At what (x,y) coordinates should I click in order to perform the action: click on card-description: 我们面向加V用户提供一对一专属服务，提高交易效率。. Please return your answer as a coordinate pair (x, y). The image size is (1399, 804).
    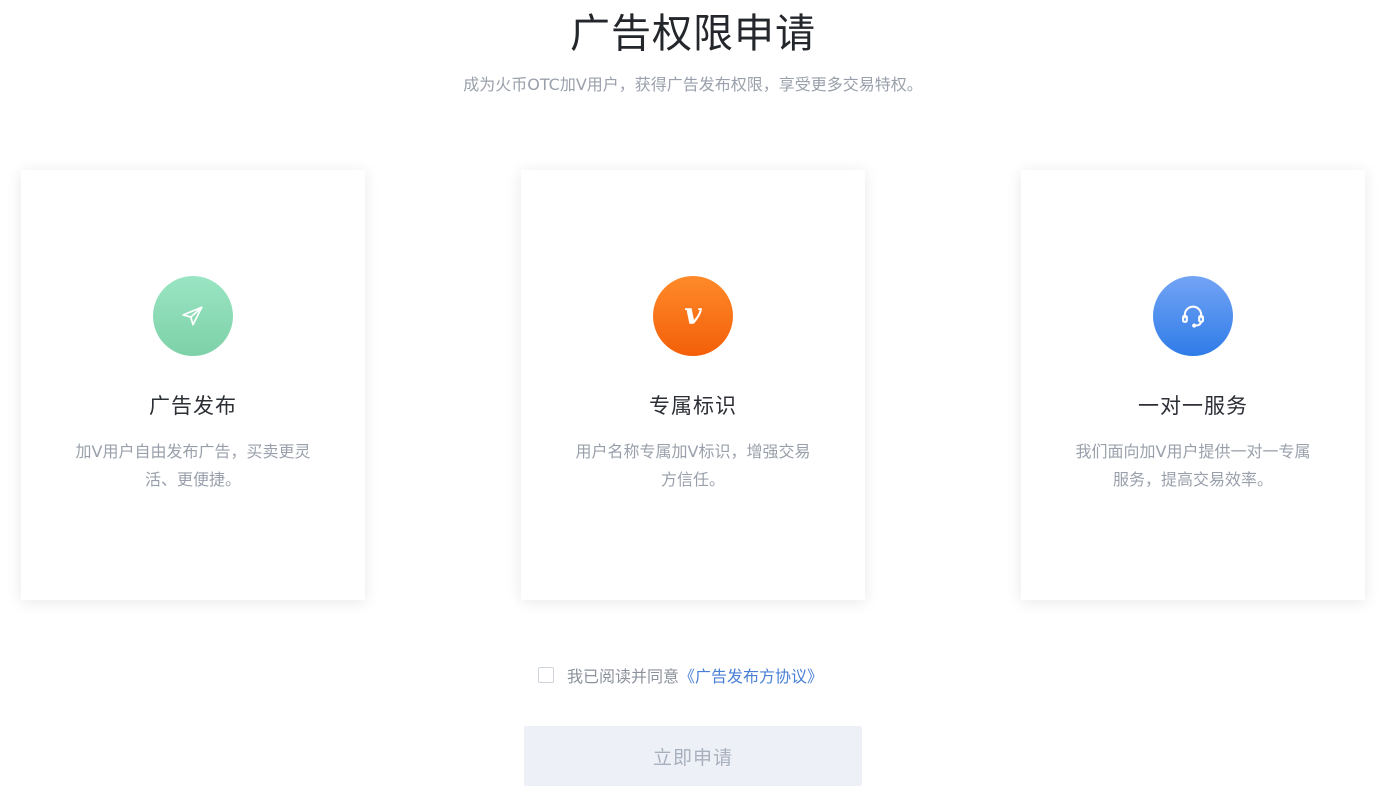
    Looking at the image, I should click on (1193, 465).